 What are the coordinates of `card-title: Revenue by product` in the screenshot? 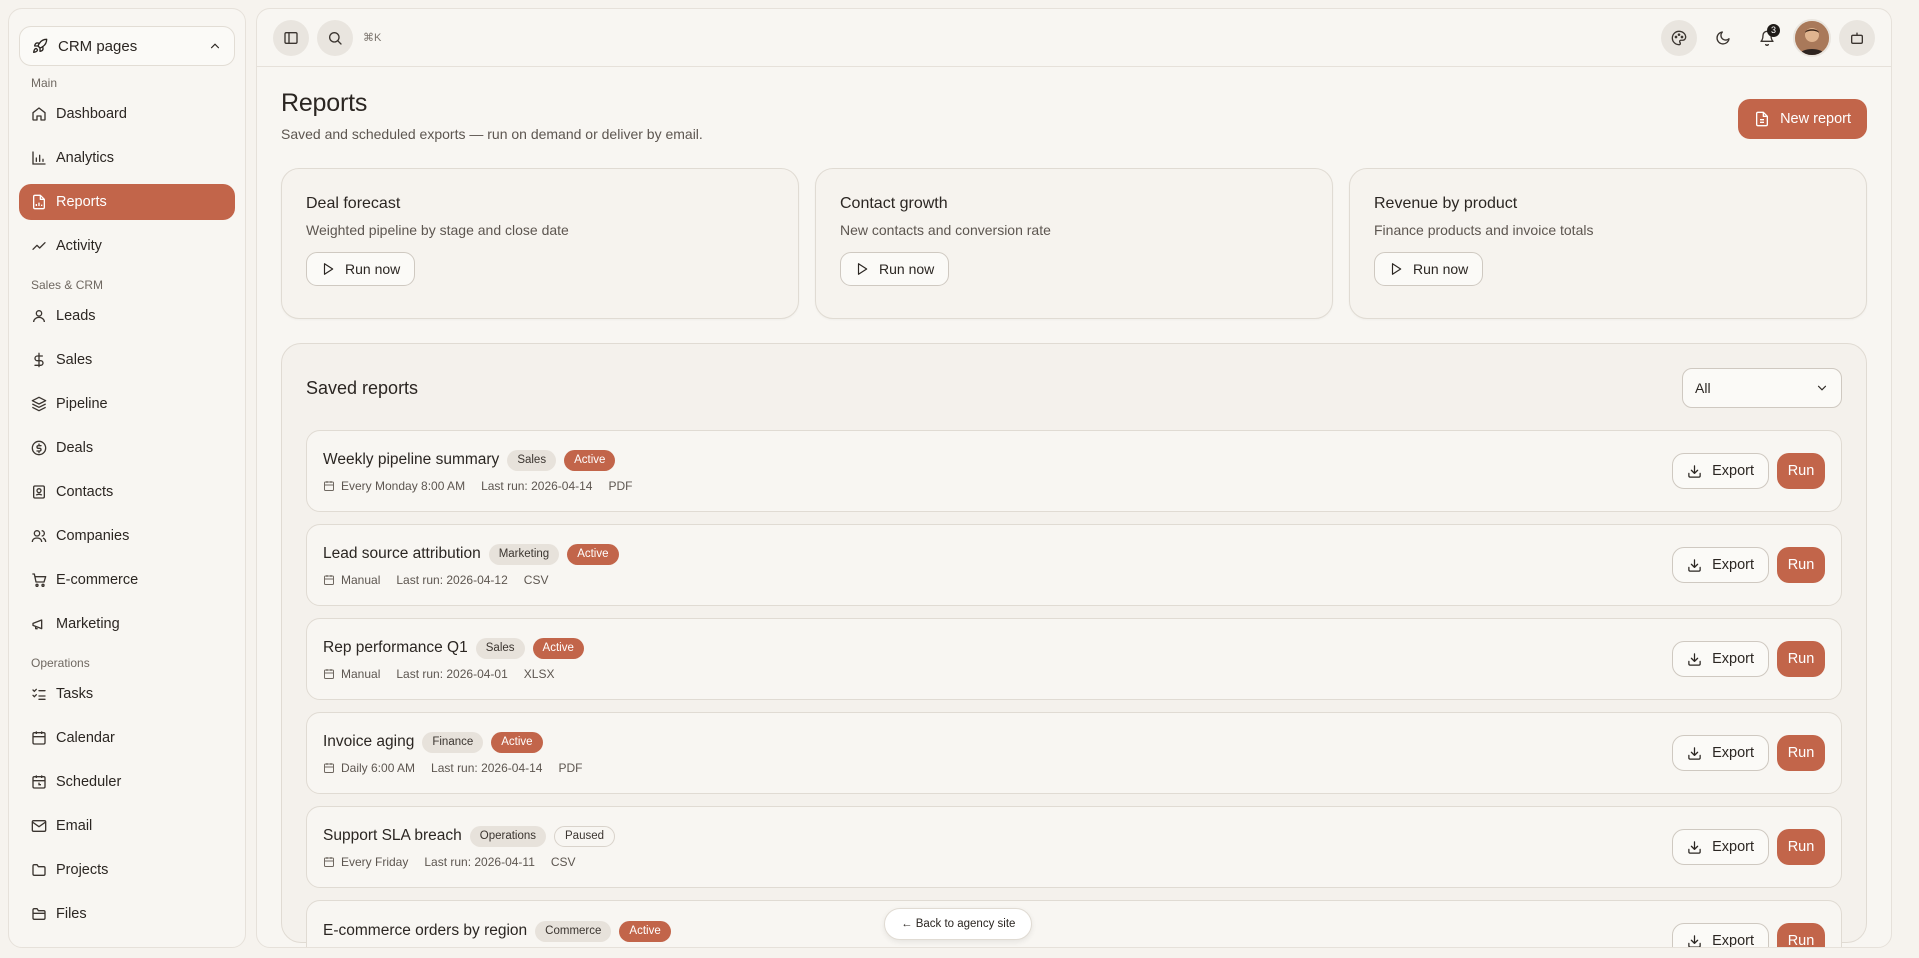 It's located at (1446, 203).